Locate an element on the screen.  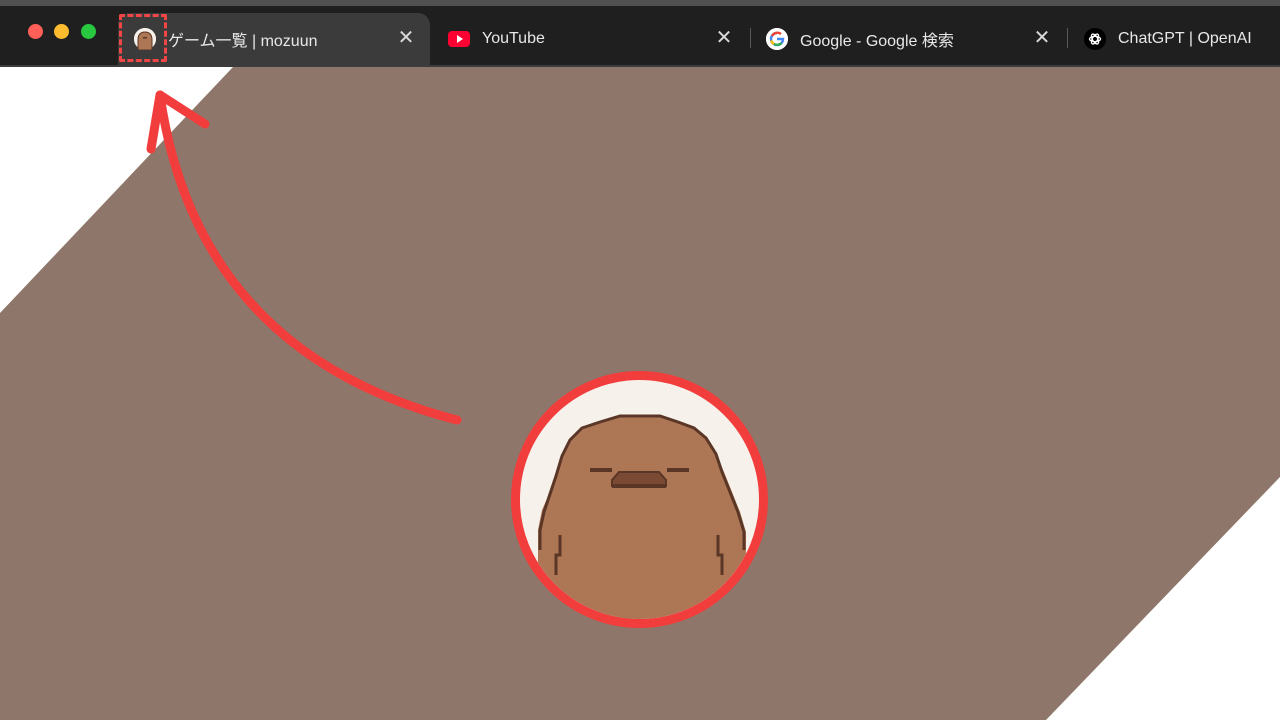
pixel-mole-character is located at coordinates (642, 516).